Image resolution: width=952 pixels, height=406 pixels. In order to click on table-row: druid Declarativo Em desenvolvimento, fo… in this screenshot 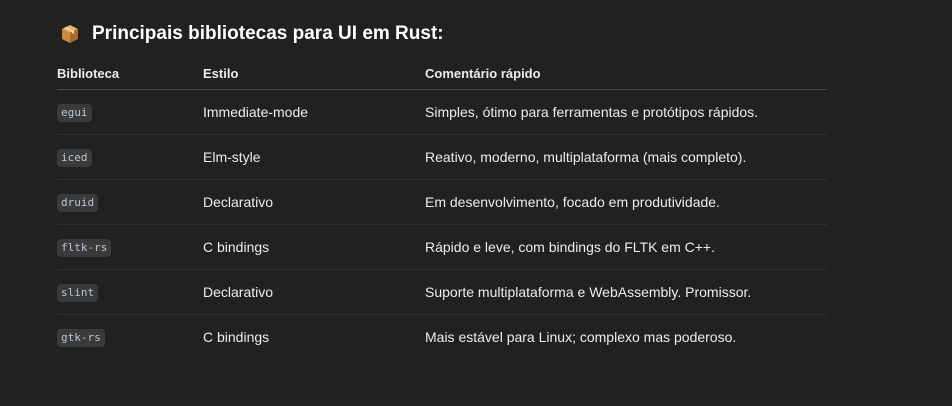, I will do `click(442, 202)`.